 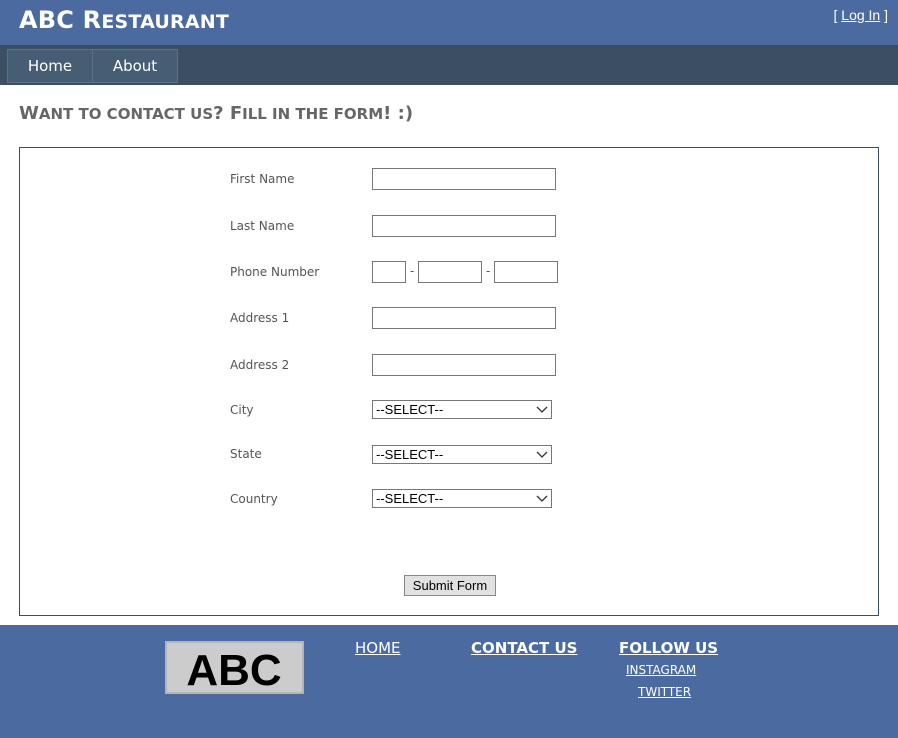 What do you see at coordinates (50, 66) in the screenshot?
I see `nav-item-home: Home` at bounding box center [50, 66].